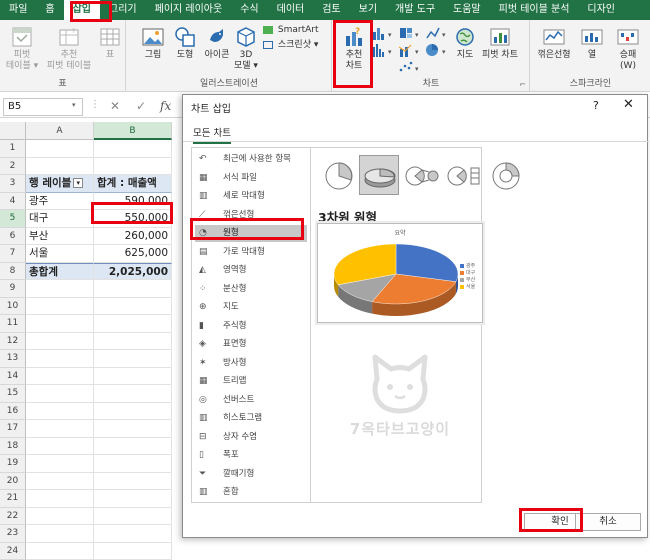 This screenshot has height=560, width=650. Describe the element at coordinates (189, 10) in the screenshot. I see `ribbon-tab-4: 페이지 레이아웃` at that location.